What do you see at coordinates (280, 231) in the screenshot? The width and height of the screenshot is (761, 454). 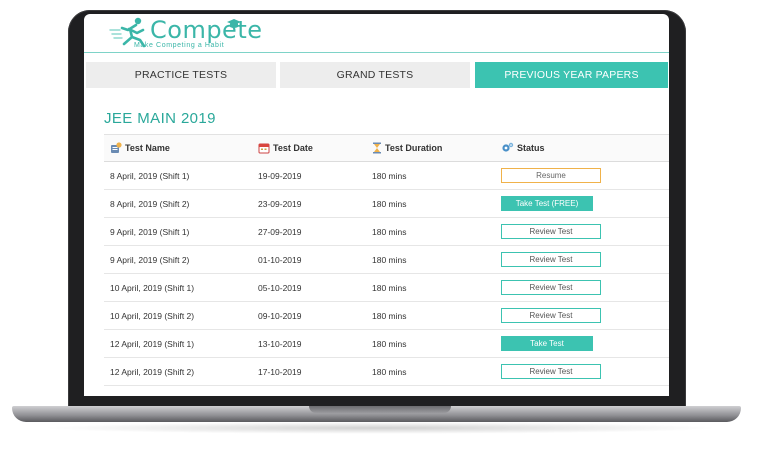 I see `test-date: 27-09-2019` at bounding box center [280, 231].